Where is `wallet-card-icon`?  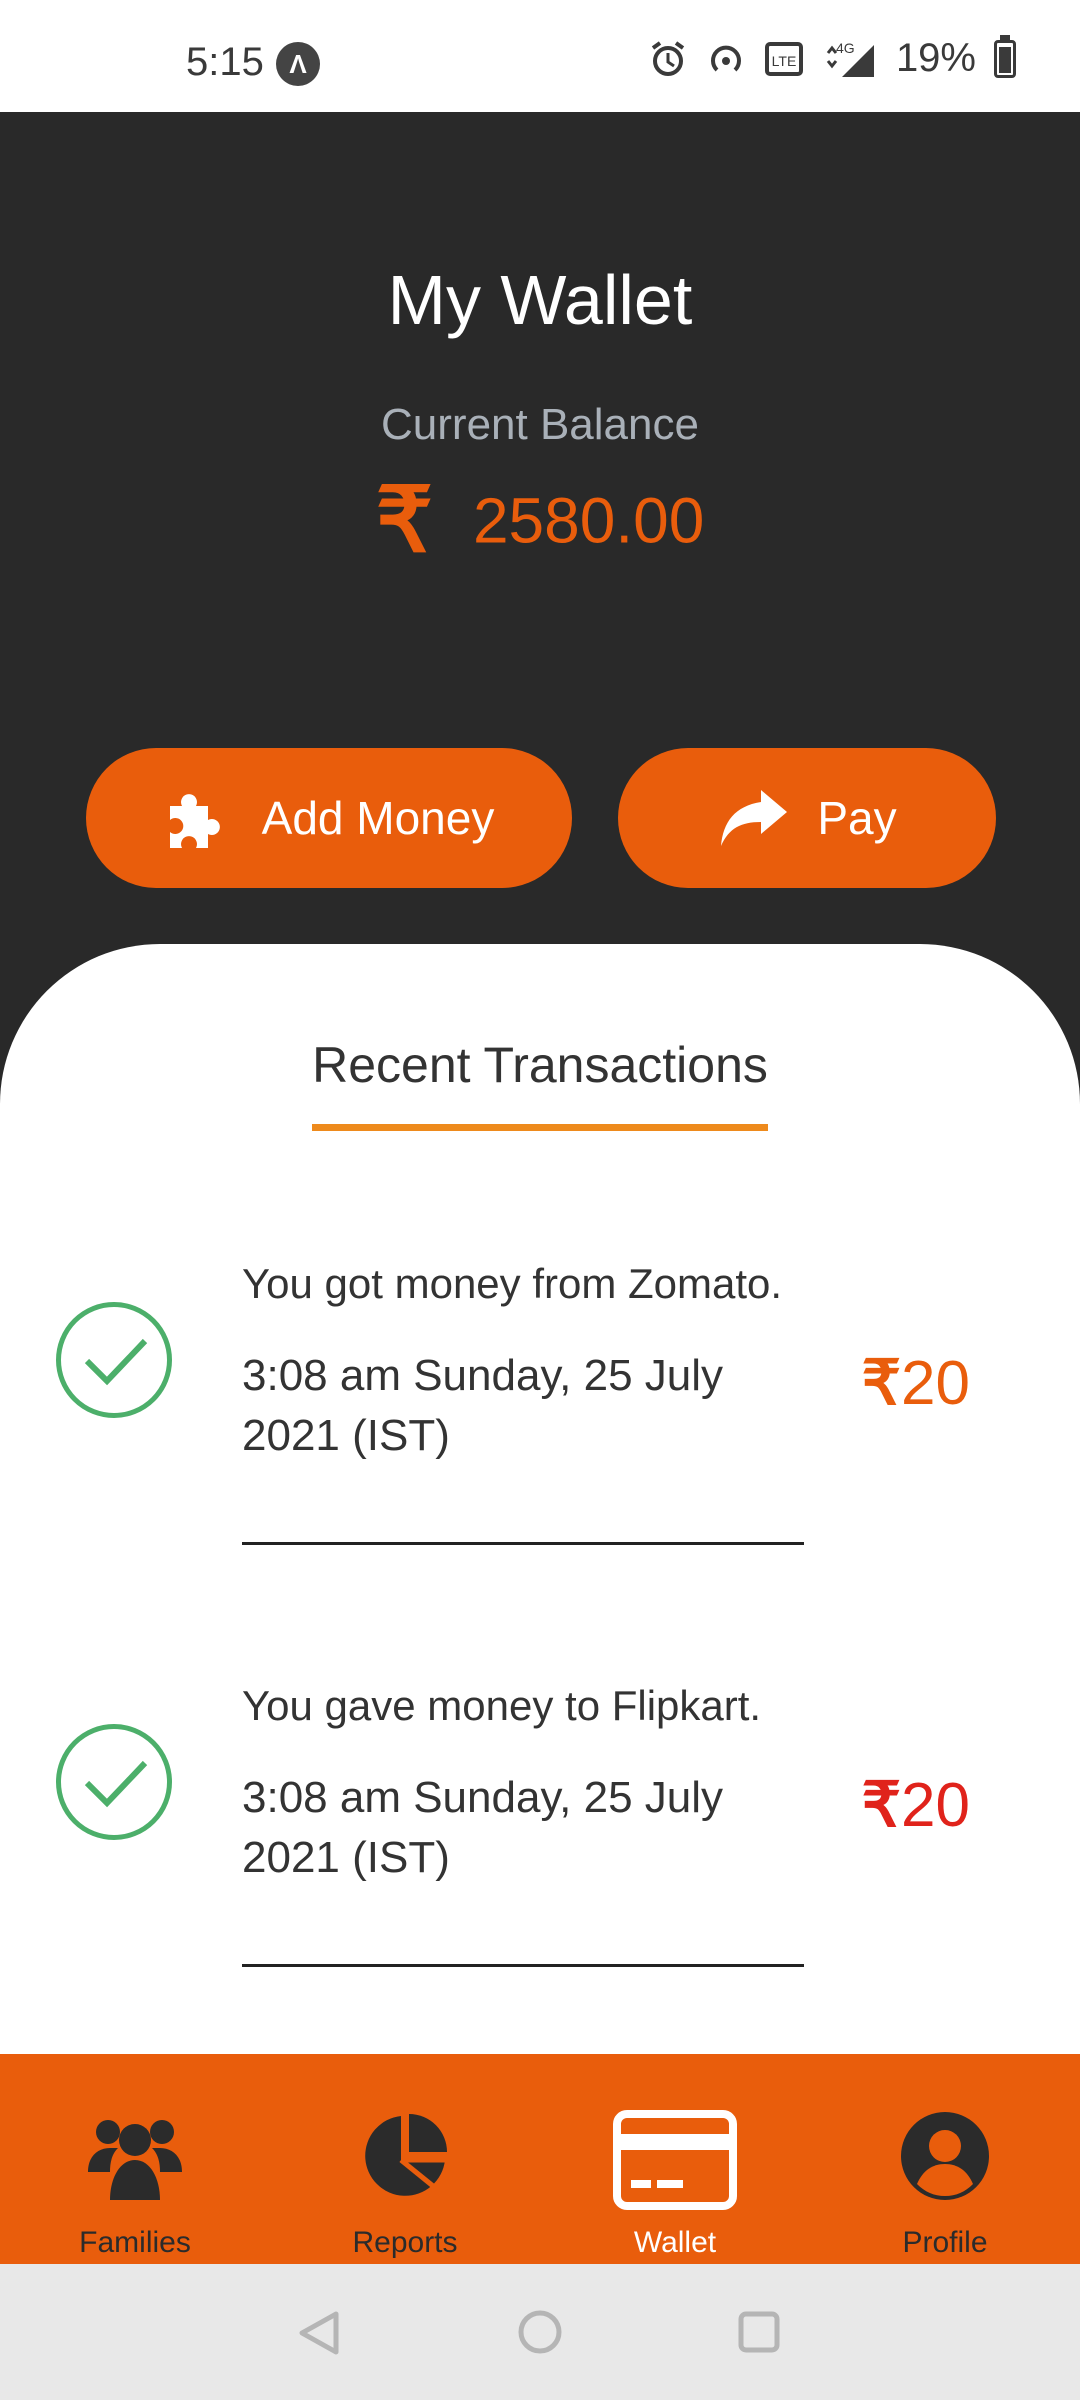 wallet-card-icon is located at coordinates (675, 2160).